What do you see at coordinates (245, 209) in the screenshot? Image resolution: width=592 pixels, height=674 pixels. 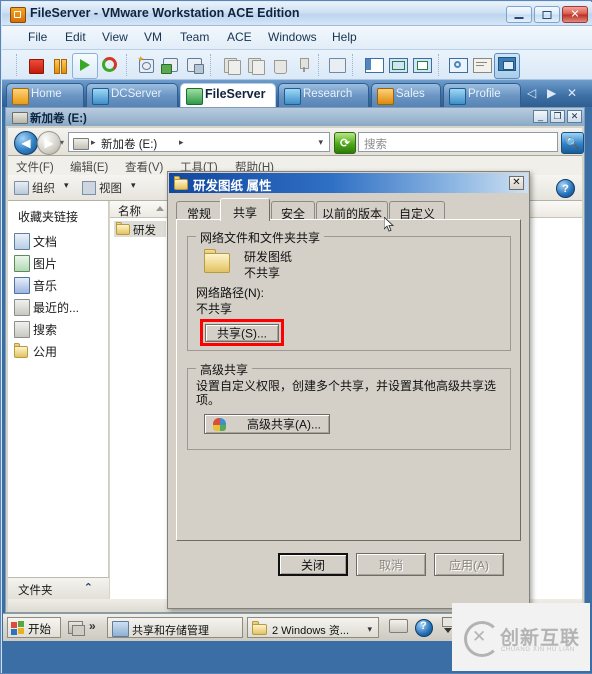 I see `tab-sharing: 共享` at bounding box center [245, 209].